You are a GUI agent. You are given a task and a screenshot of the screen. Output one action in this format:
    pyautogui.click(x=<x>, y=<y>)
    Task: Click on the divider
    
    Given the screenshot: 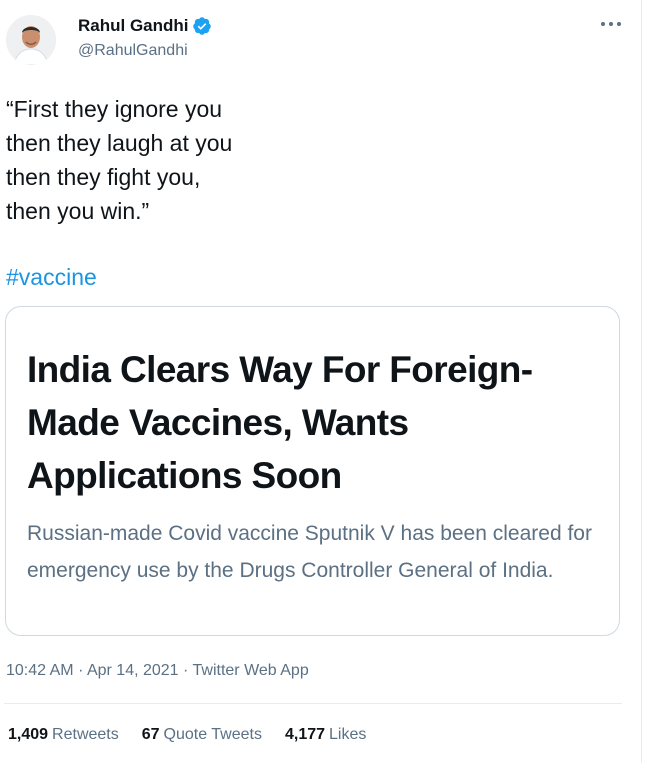 What is the action you would take?
    pyautogui.click(x=313, y=703)
    